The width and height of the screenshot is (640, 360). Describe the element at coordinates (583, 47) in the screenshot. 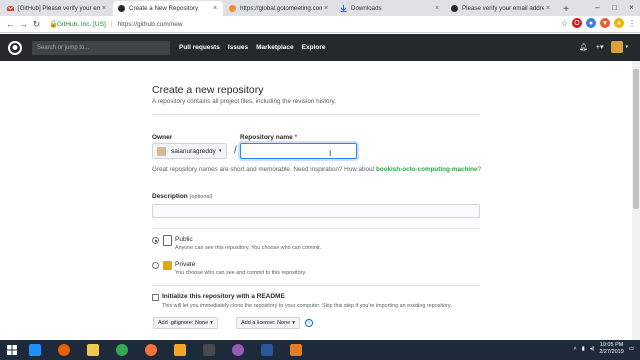

I see `notifications-bell-icon: 🔔︎` at that location.